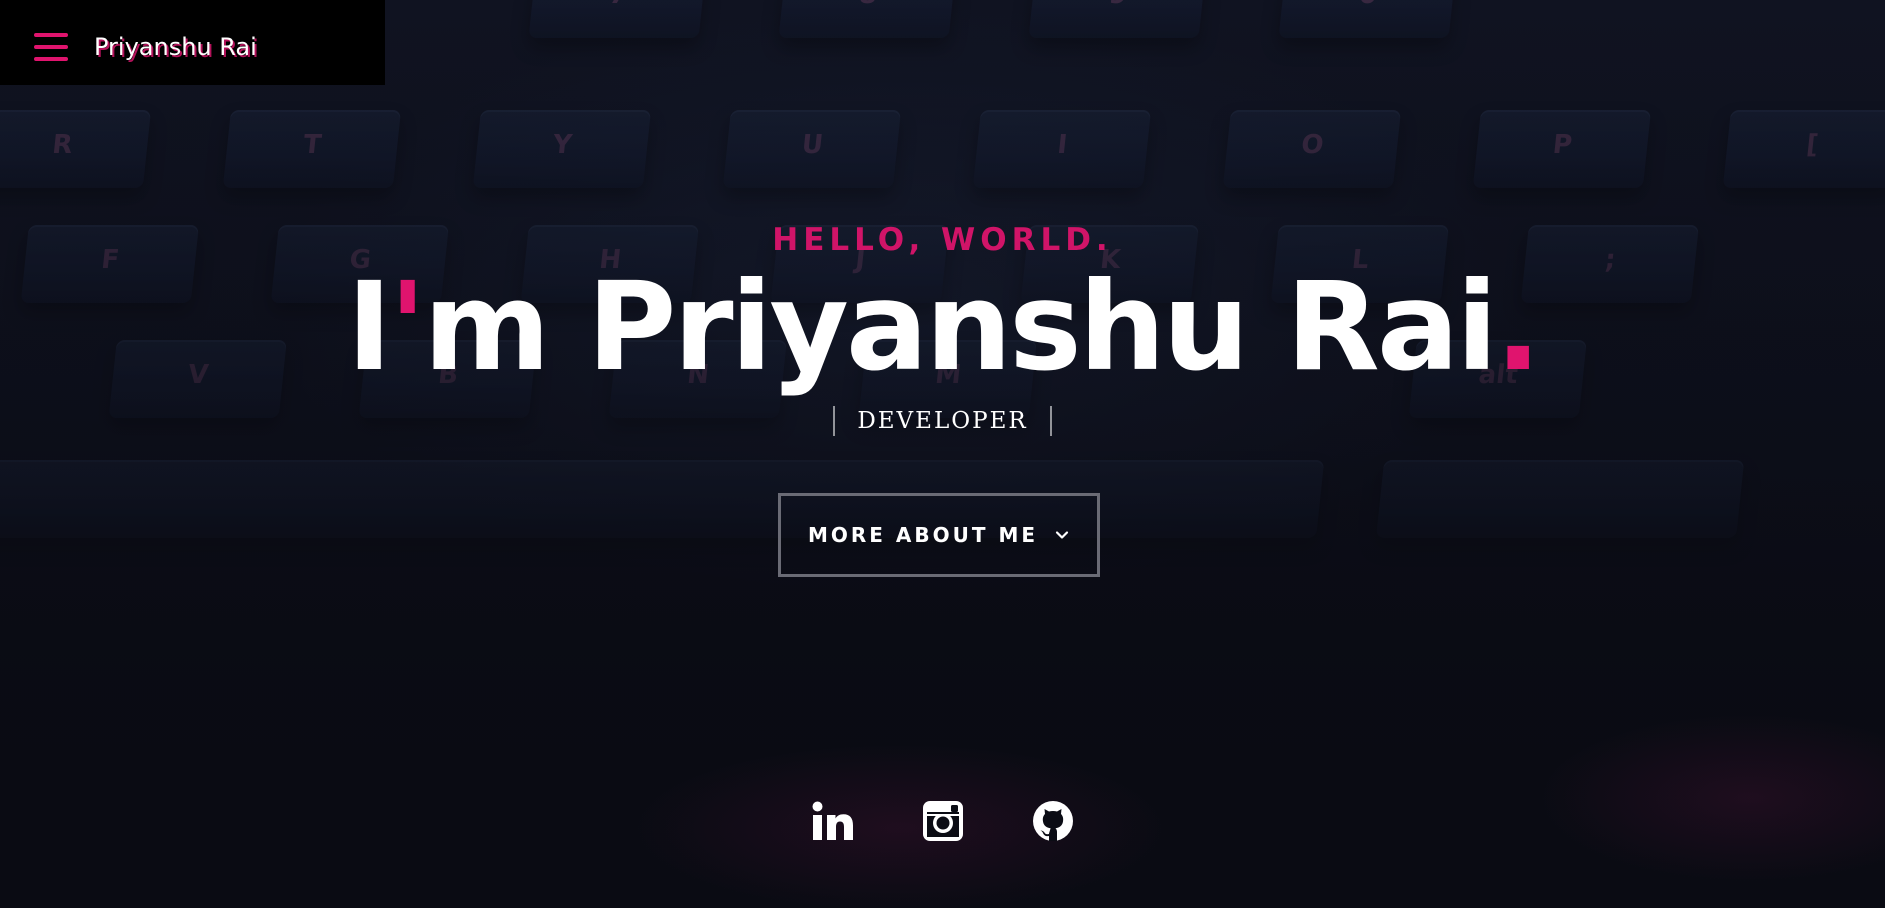  Describe the element at coordinates (407, 327) in the screenshot. I see `title-apostrophe: '` at that location.